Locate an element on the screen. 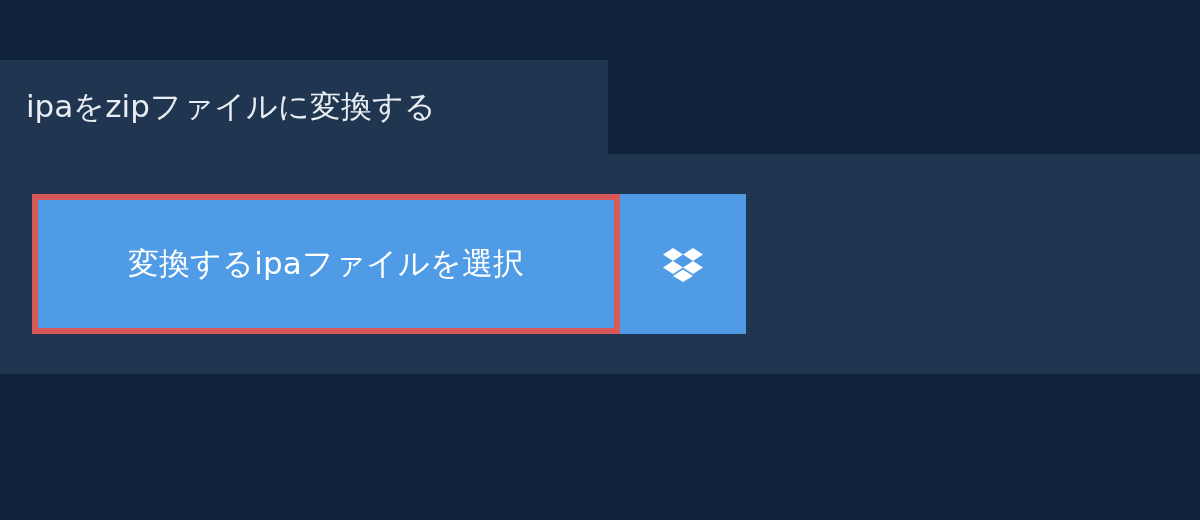 This screenshot has height=520, width=1200. dropbox-button is located at coordinates (683, 264).